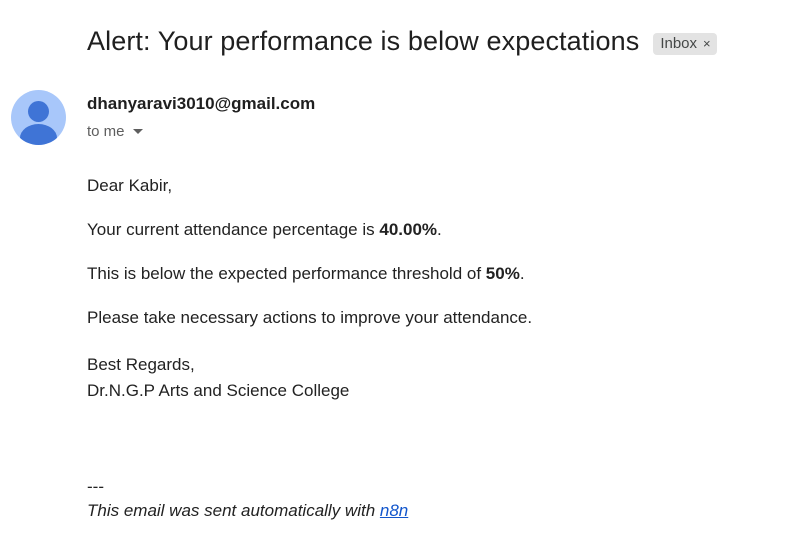 The width and height of the screenshot is (806, 549). Describe the element at coordinates (38, 111) in the screenshot. I see `avatar-head-shape` at that location.